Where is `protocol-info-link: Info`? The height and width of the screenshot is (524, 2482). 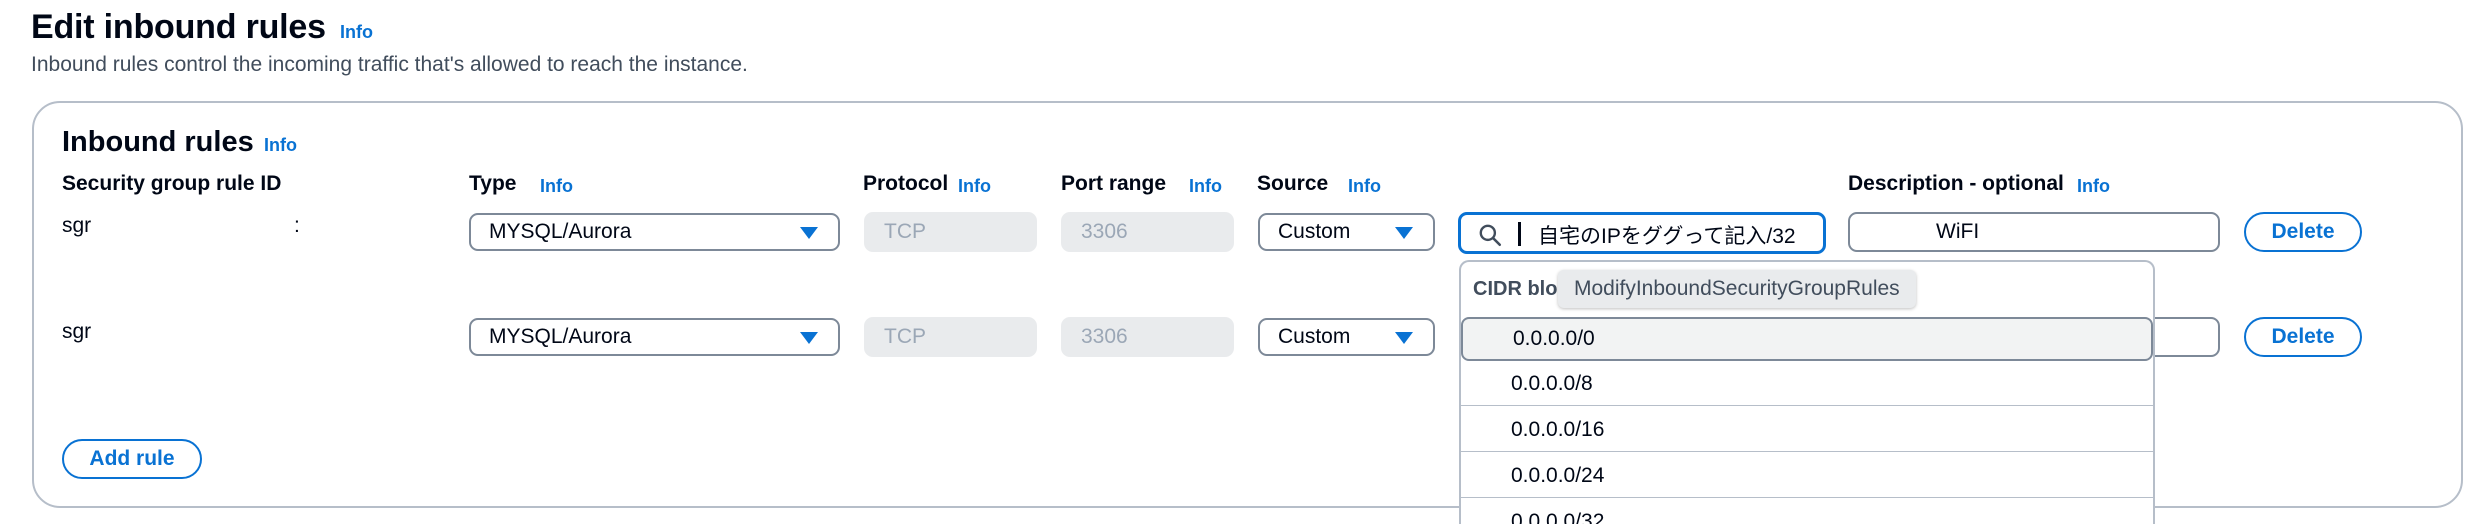 protocol-info-link: Info is located at coordinates (974, 186).